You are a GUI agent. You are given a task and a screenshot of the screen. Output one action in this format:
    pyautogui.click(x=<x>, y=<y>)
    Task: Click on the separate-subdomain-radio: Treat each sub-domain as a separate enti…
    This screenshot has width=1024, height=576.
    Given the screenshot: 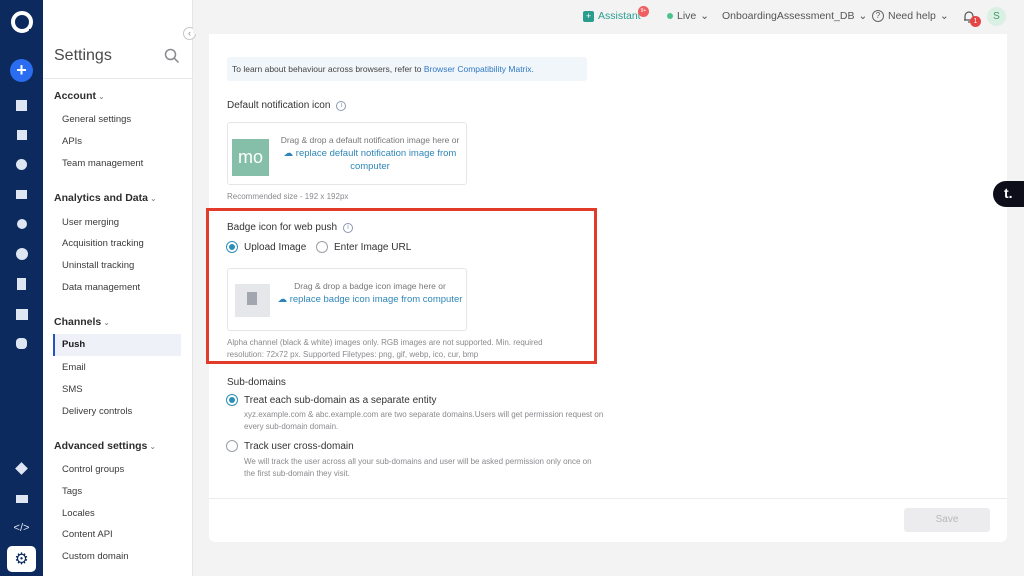 What is the action you would take?
    pyautogui.click(x=331, y=400)
    